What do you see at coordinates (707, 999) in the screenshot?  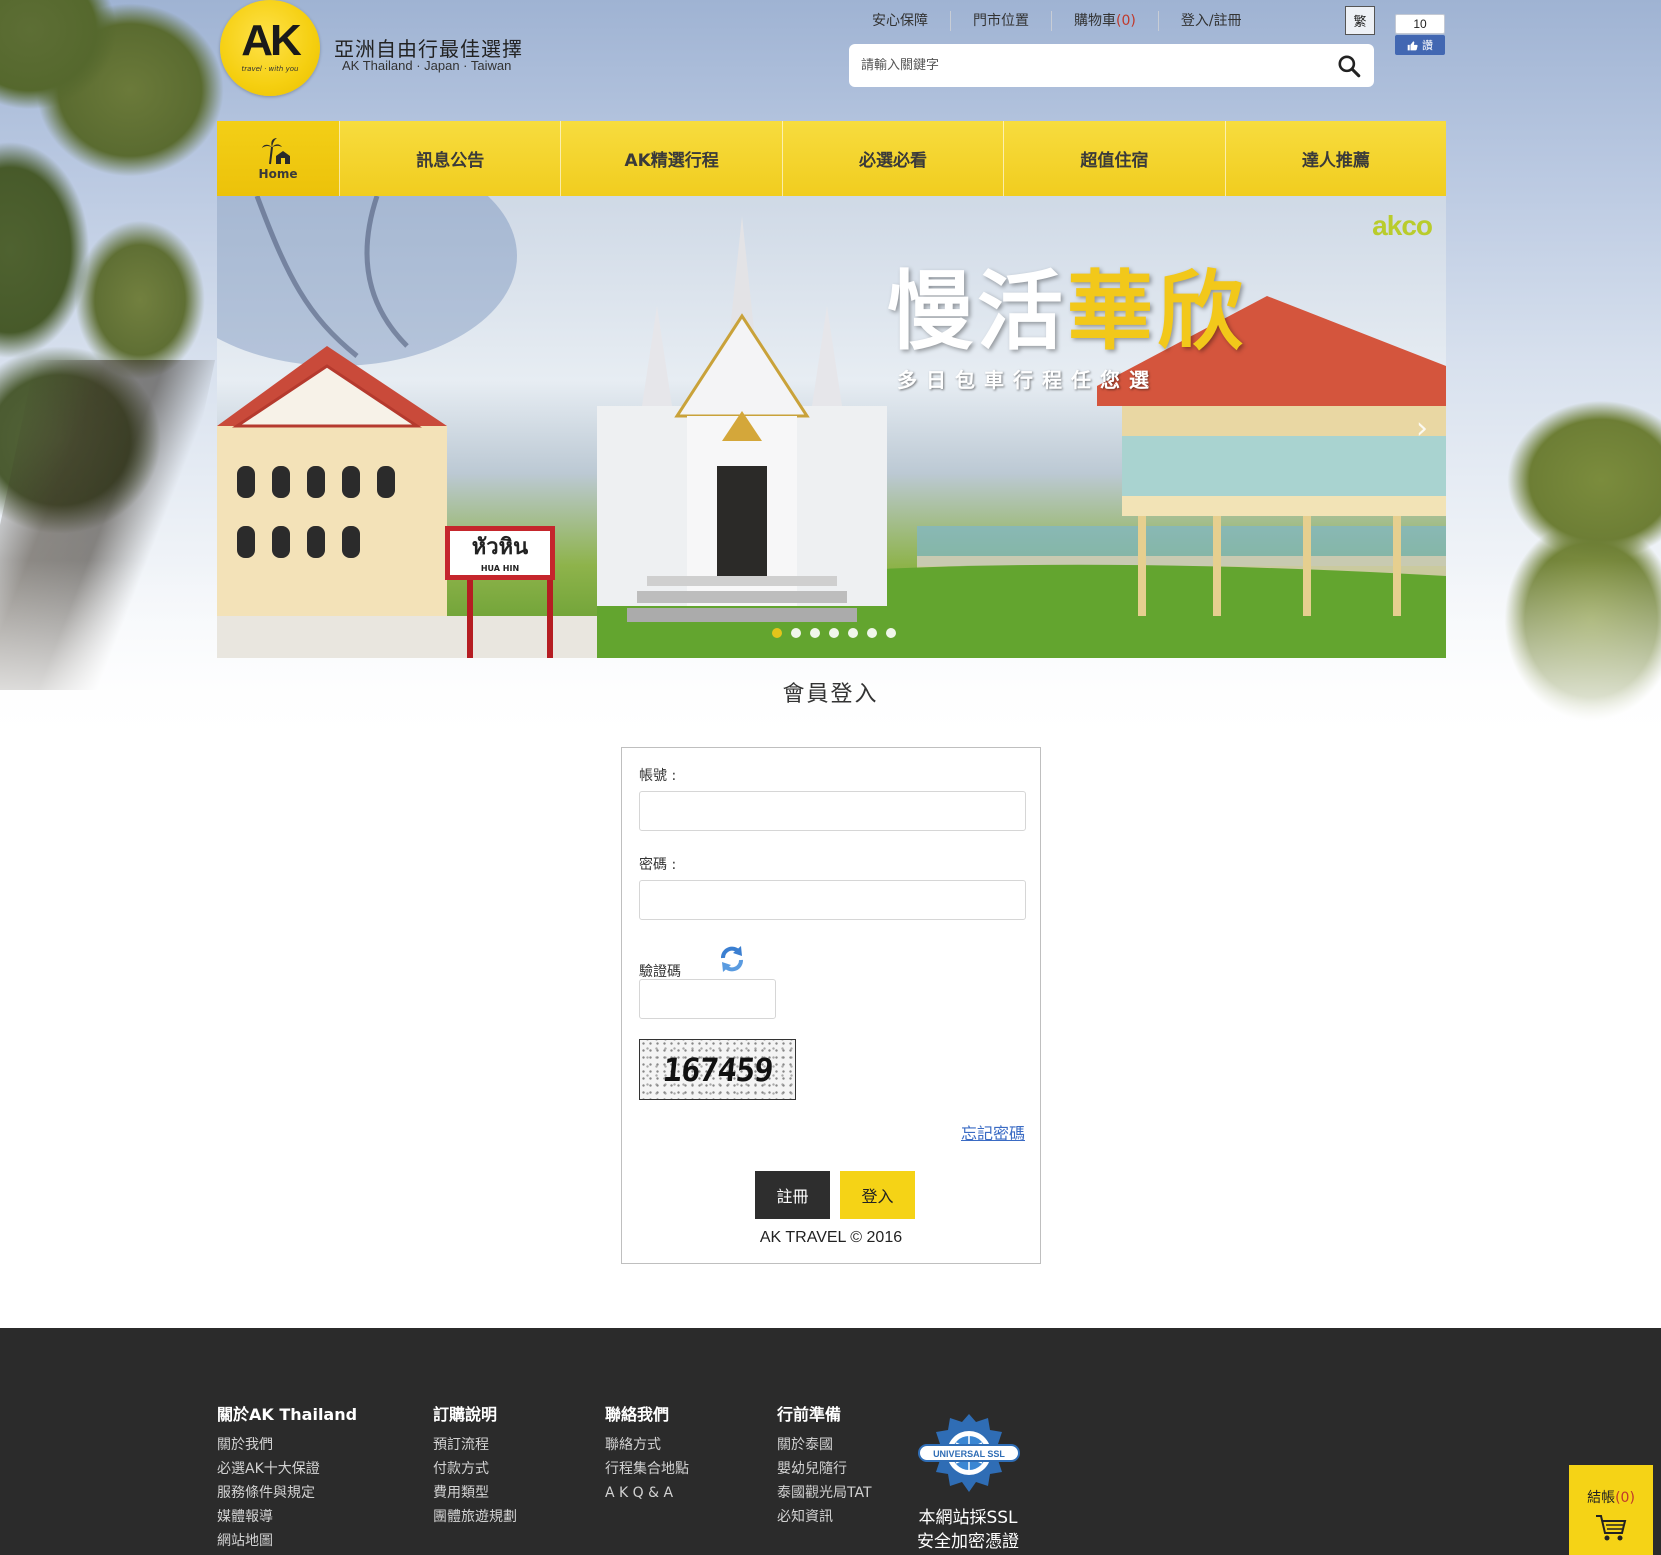 I see `captcha-input` at bounding box center [707, 999].